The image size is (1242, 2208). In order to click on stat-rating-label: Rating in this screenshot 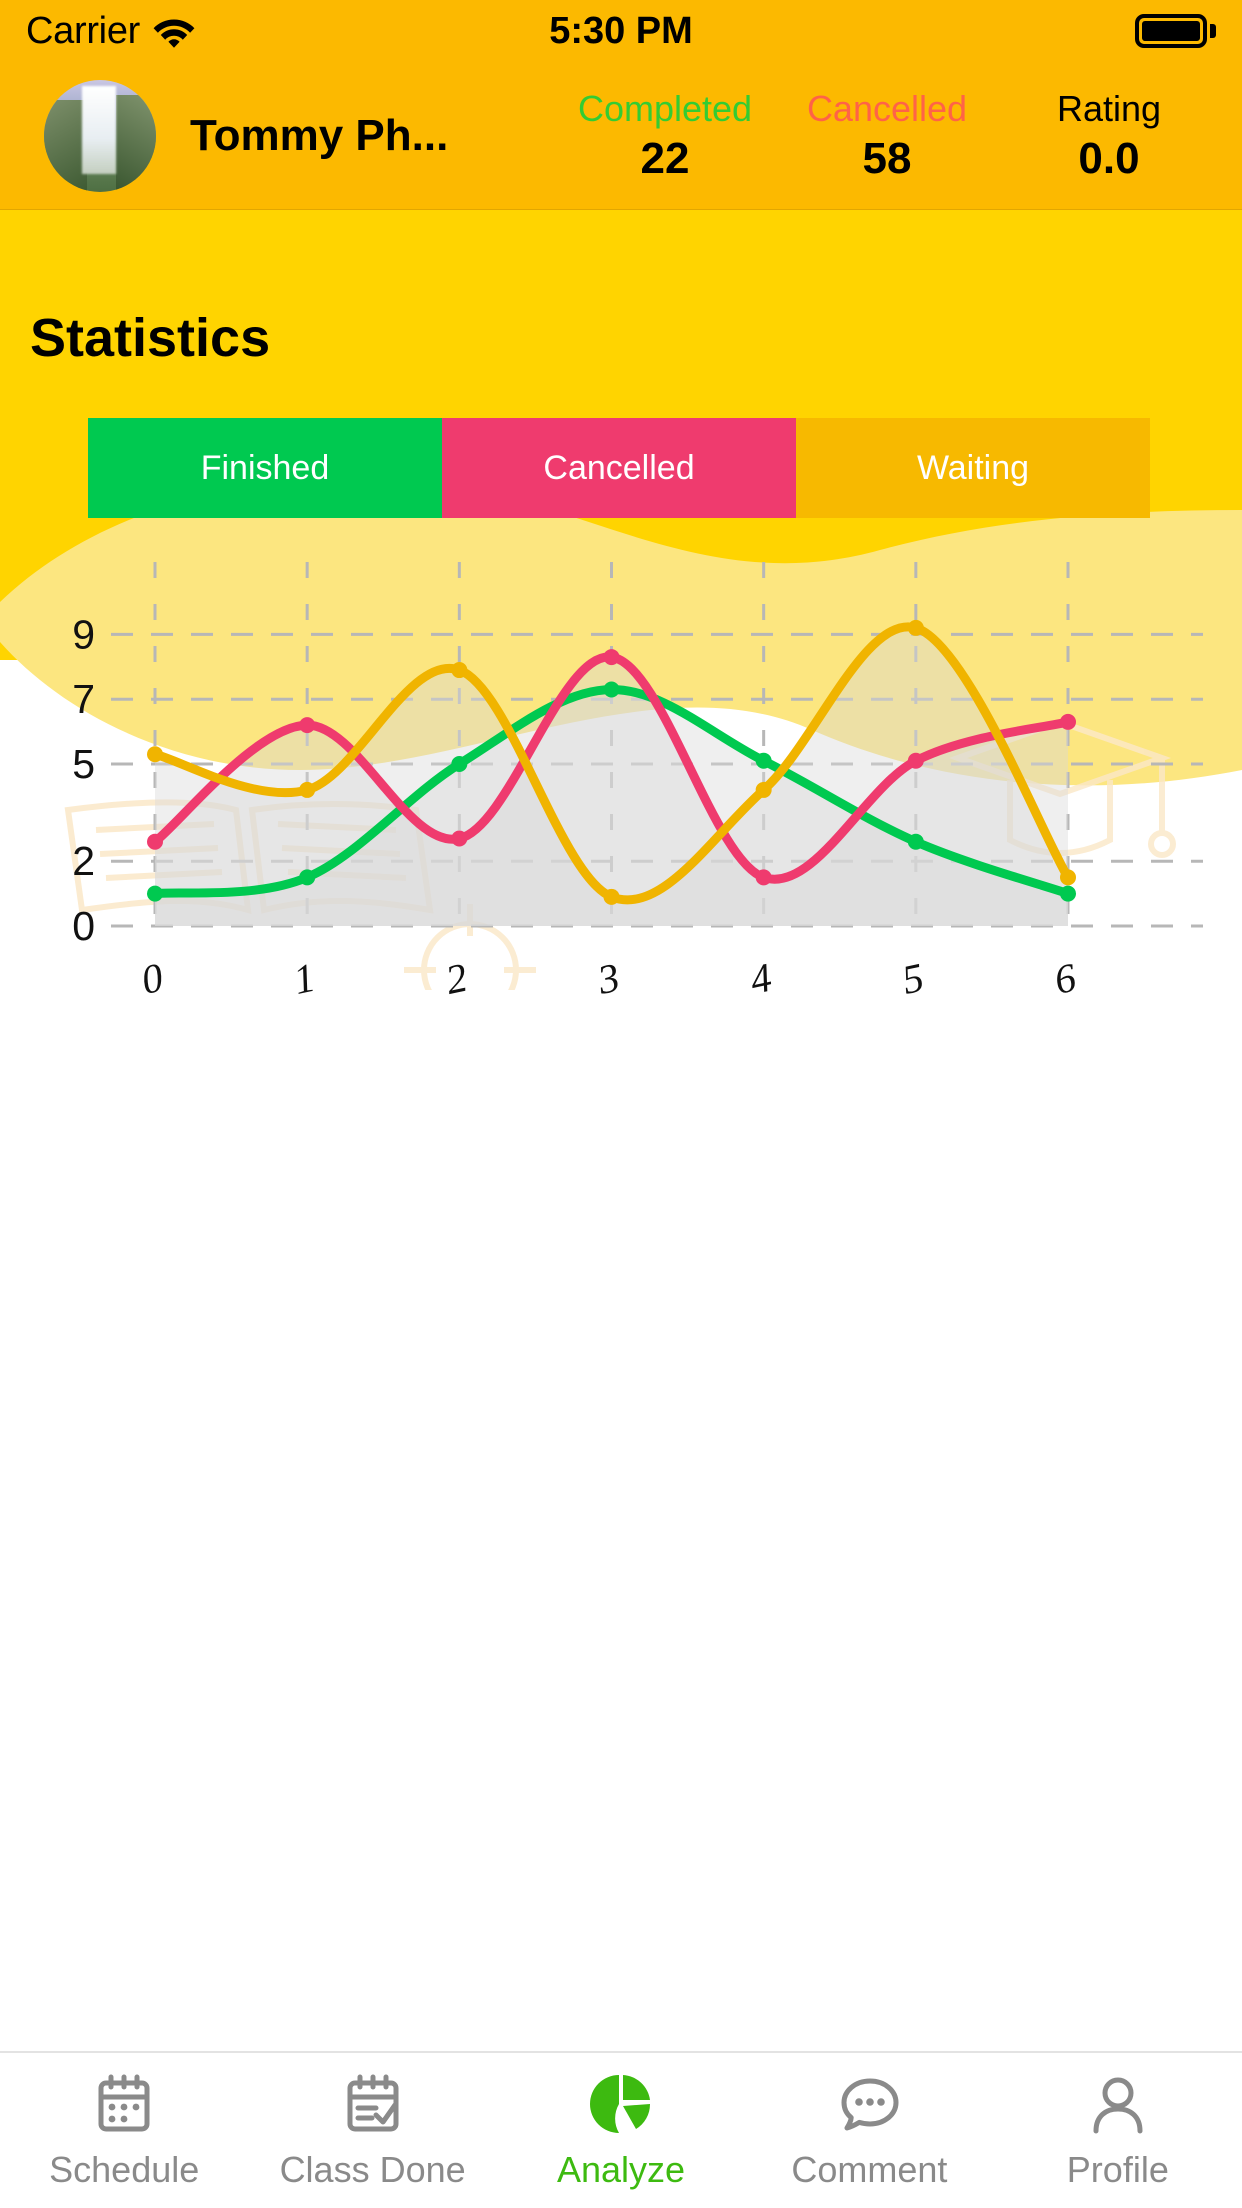, I will do `click(1109, 108)`.